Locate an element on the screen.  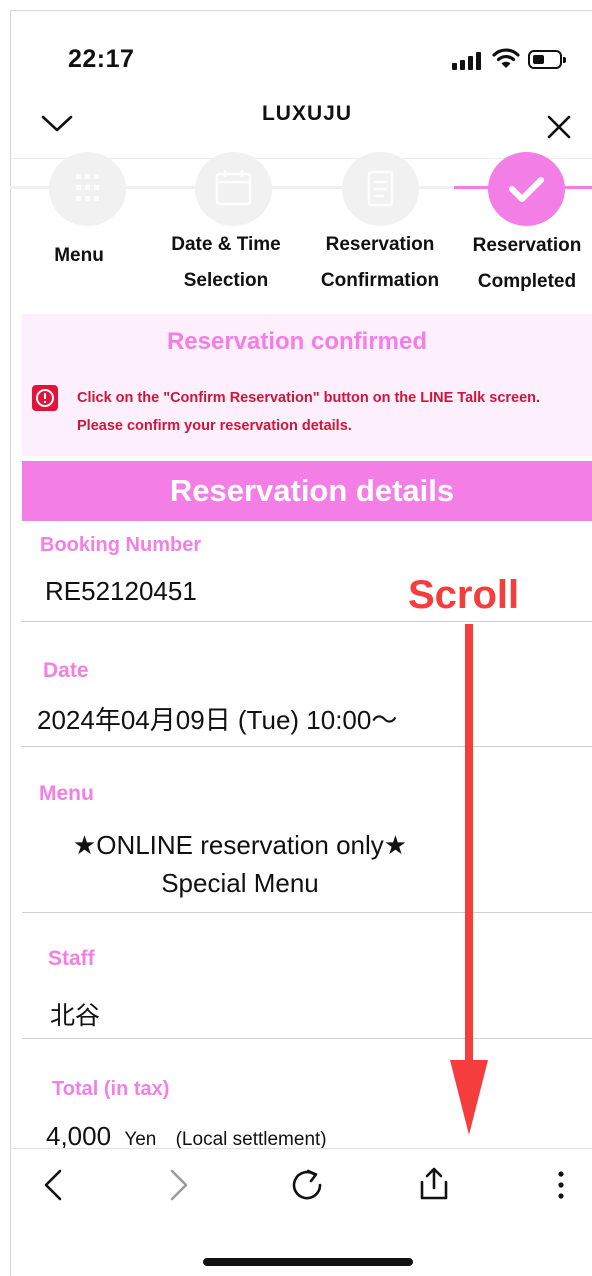
step-label-date-time: Date & Time Selection is located at coordinates (226, 262).